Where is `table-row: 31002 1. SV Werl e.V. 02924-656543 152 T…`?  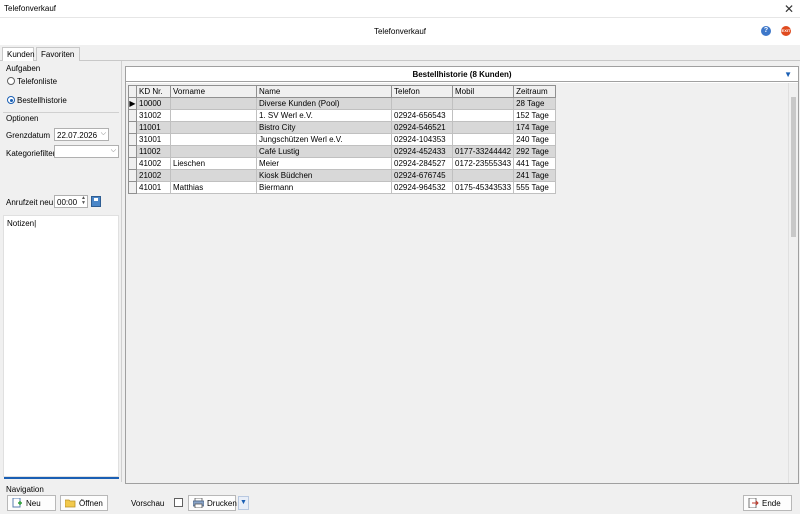 table-row: 31002 1. SV Werl e.V. 02924-656543 152 T… is located at coordinates (342, 115).